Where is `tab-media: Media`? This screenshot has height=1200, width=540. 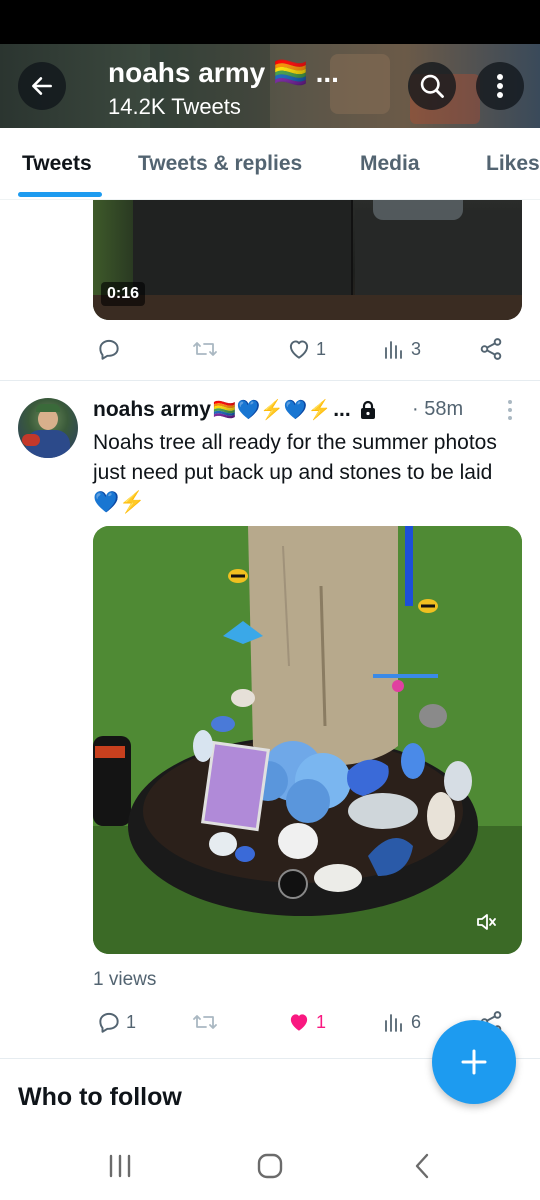
tab-media: Media is located at coordinates (390, 164).